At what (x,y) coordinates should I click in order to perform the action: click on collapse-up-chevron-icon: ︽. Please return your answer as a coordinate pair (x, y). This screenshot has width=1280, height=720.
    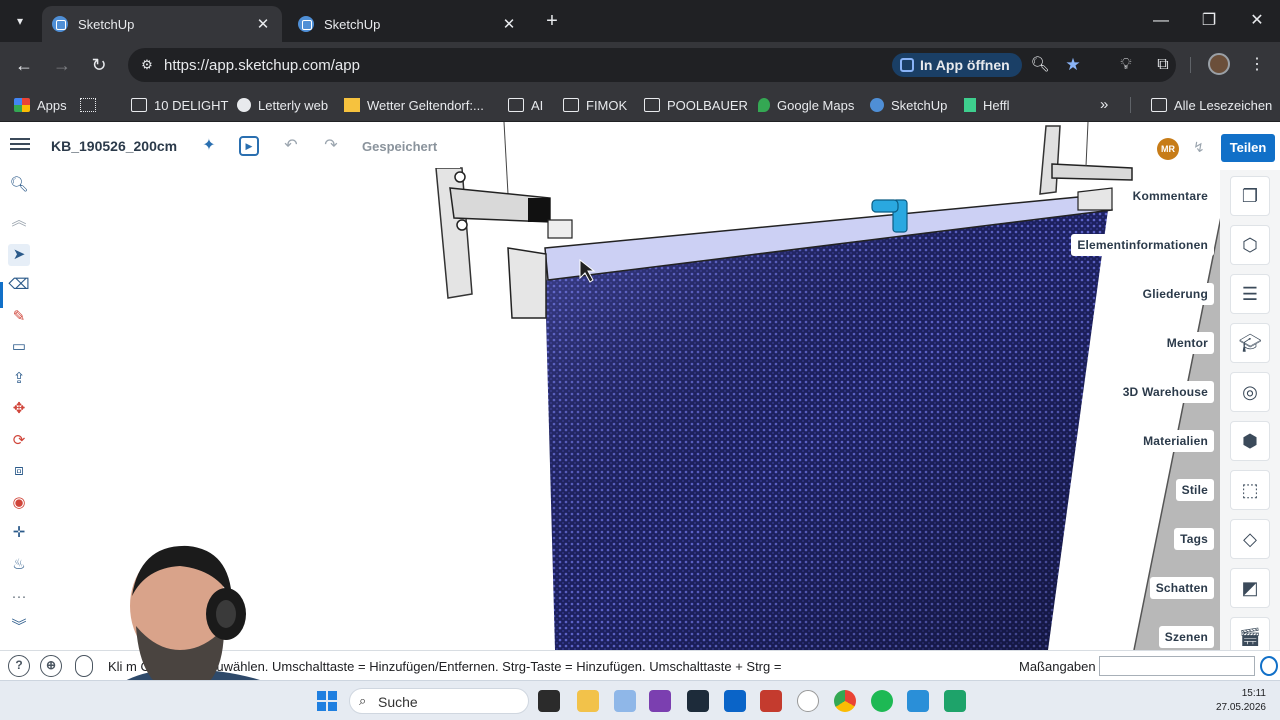
    Looking at the image, I should click on (19, 221).